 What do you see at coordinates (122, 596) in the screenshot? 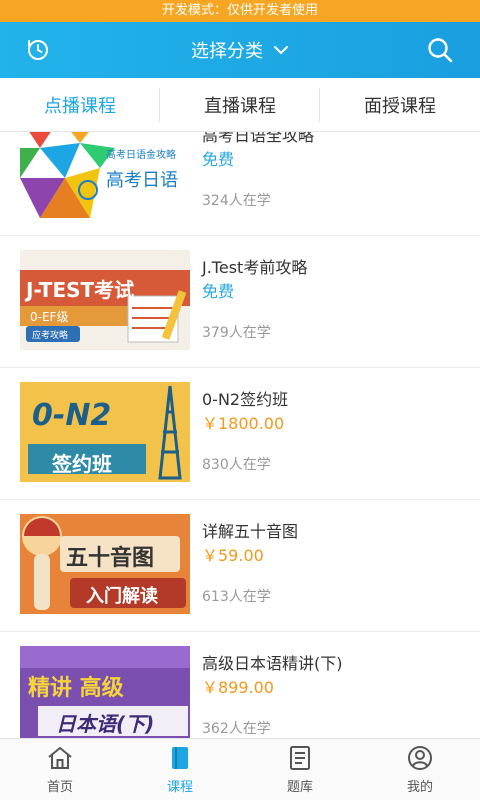
I see `thumbnail-subtitle: 入门解读` at bounding box center [122, 596].